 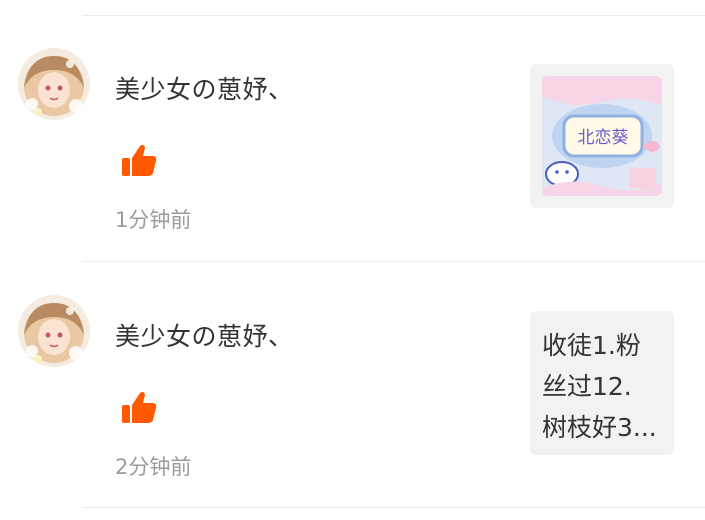 I want to click on timestamp: 2分钟前, so click(x=153, y=467).